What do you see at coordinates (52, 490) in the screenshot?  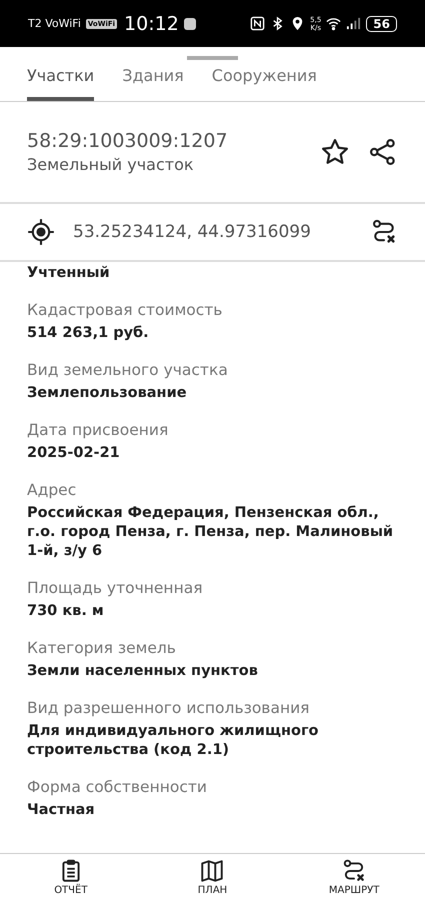 I see `field-label: Адрес` at bounding box center [52, 490].